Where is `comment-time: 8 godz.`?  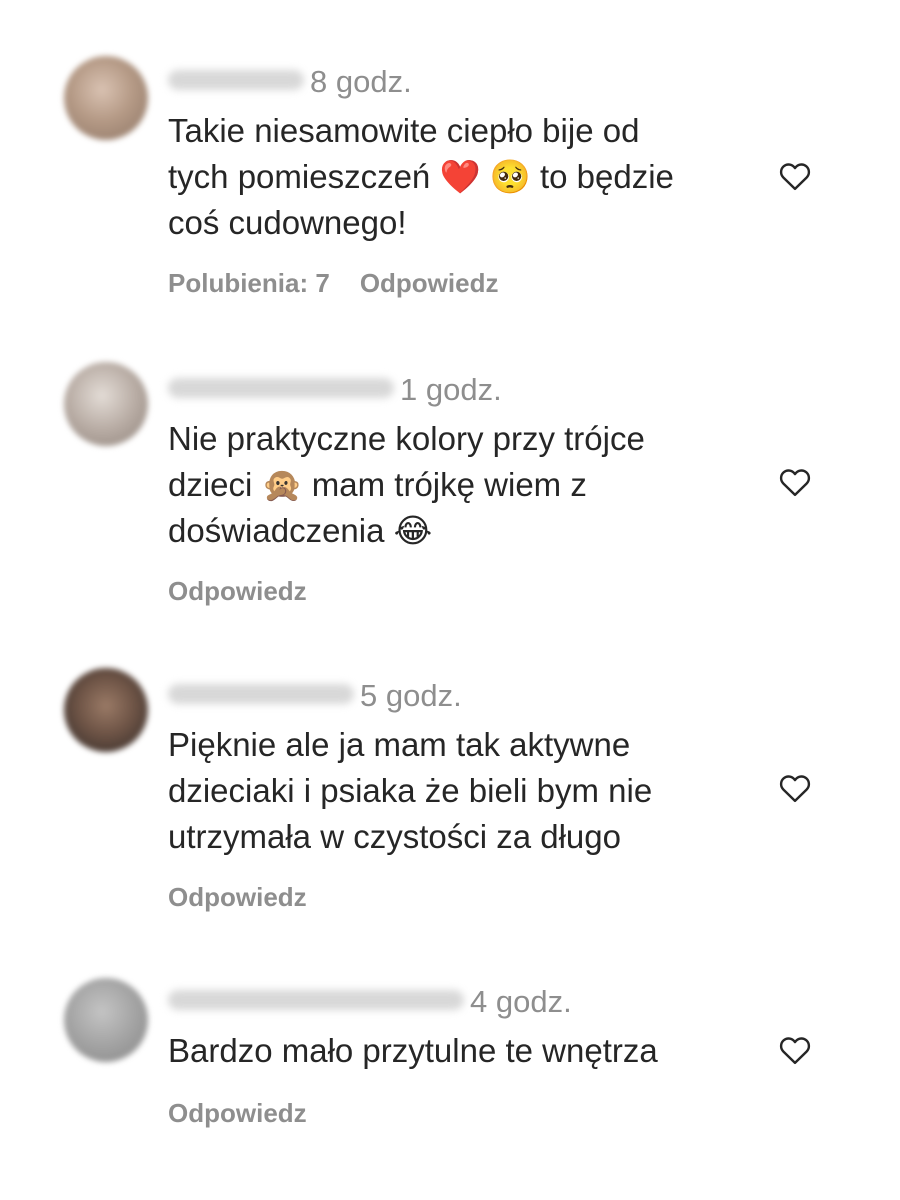
comment-time: 8 godz. is located at coordinates (361, 81).